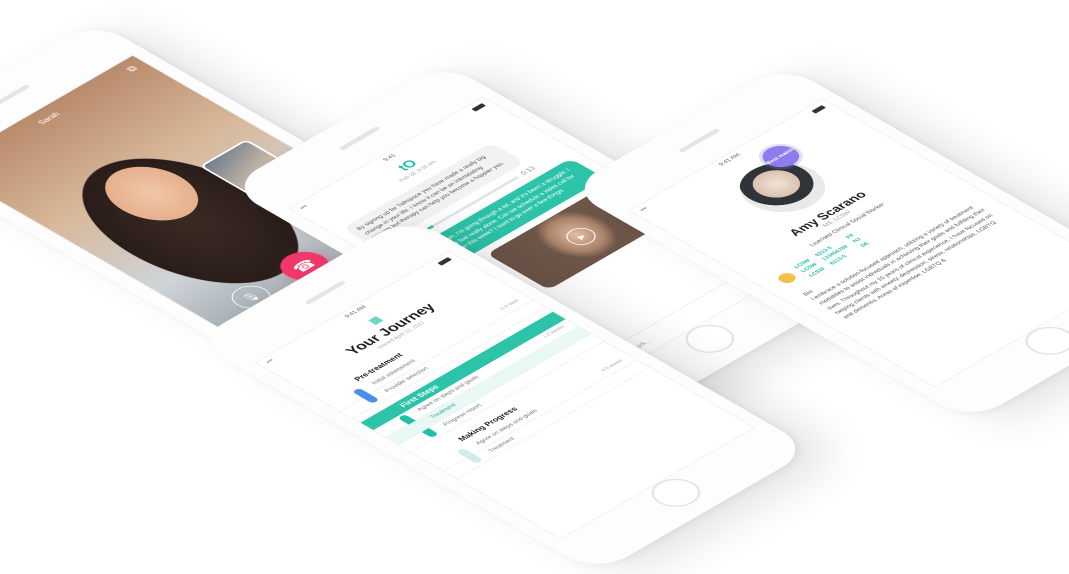 This screenshot has width=1069, height=574. I want to click on medal-icon, so click(787, 278).